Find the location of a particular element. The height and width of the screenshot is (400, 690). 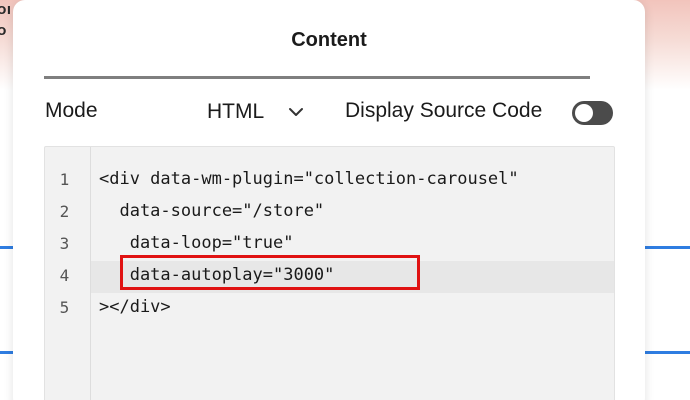

toggle-knob is located at coordinates (584, 113).